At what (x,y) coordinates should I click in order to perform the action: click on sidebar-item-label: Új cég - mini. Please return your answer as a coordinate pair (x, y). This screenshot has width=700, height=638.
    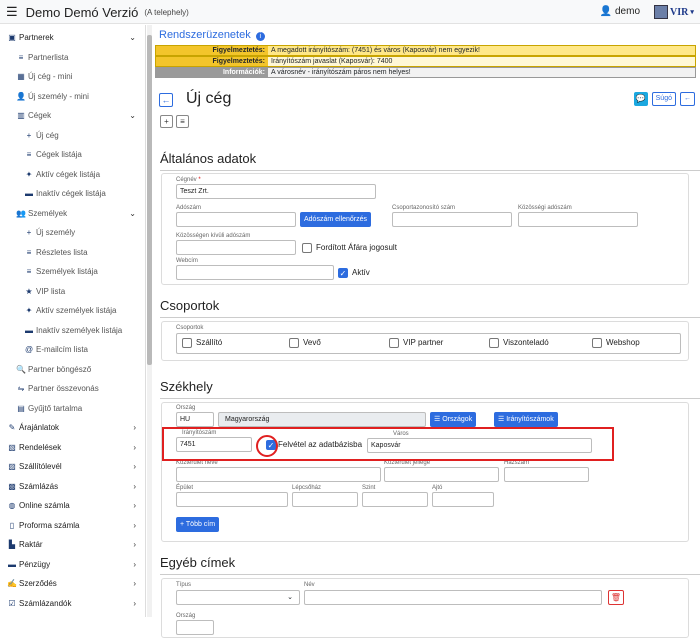
    Looking at the image, I should click on (50, 76).